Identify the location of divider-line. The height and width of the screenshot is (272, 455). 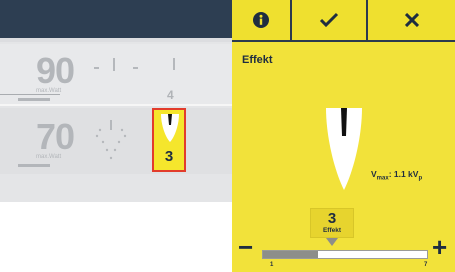
(30, 94).